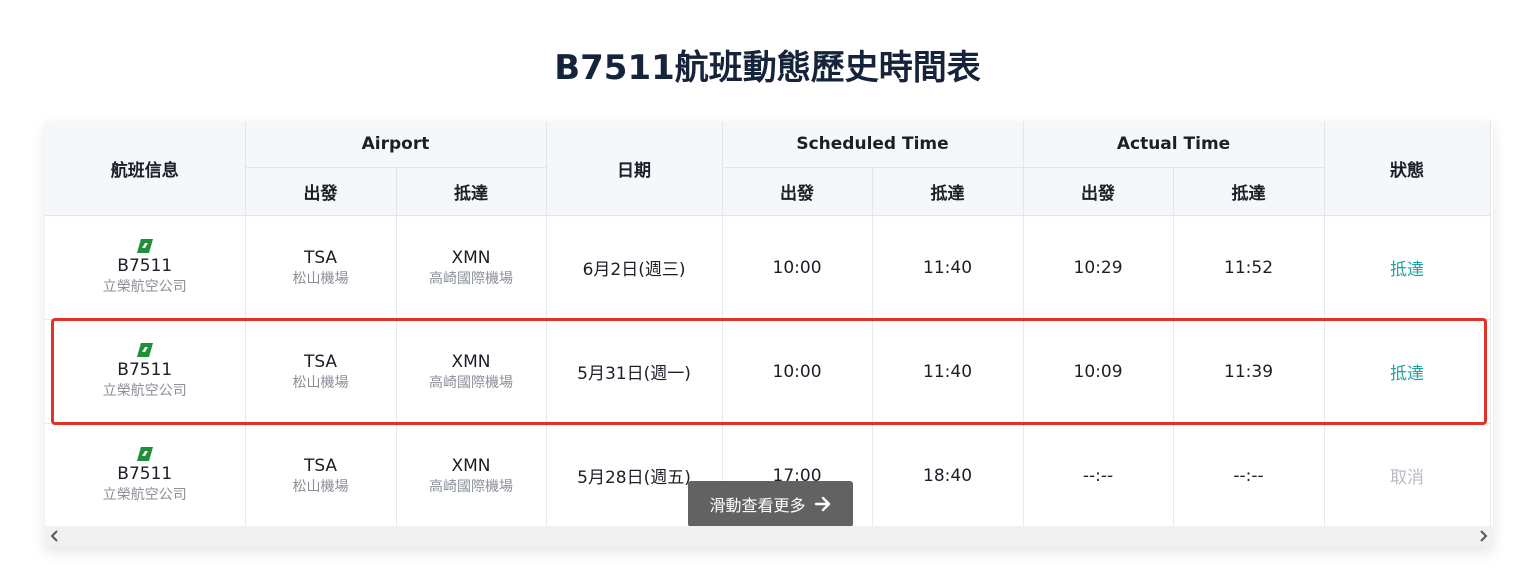  I want to click on header-airport: Airport, so click(396, 144).